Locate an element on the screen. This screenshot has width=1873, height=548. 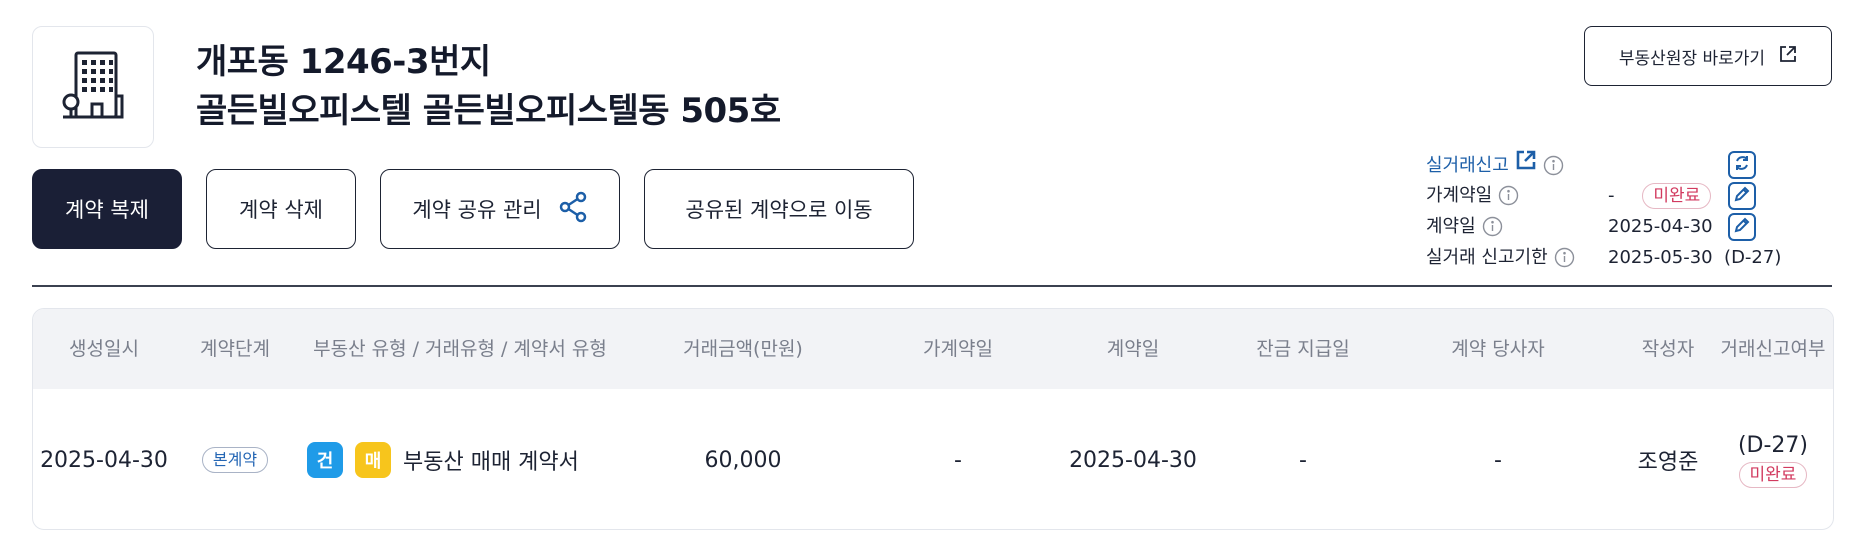
header-types: 부동산 유형 / 거래유형 / 계약서 유형 is located at coordinates (460, 349).